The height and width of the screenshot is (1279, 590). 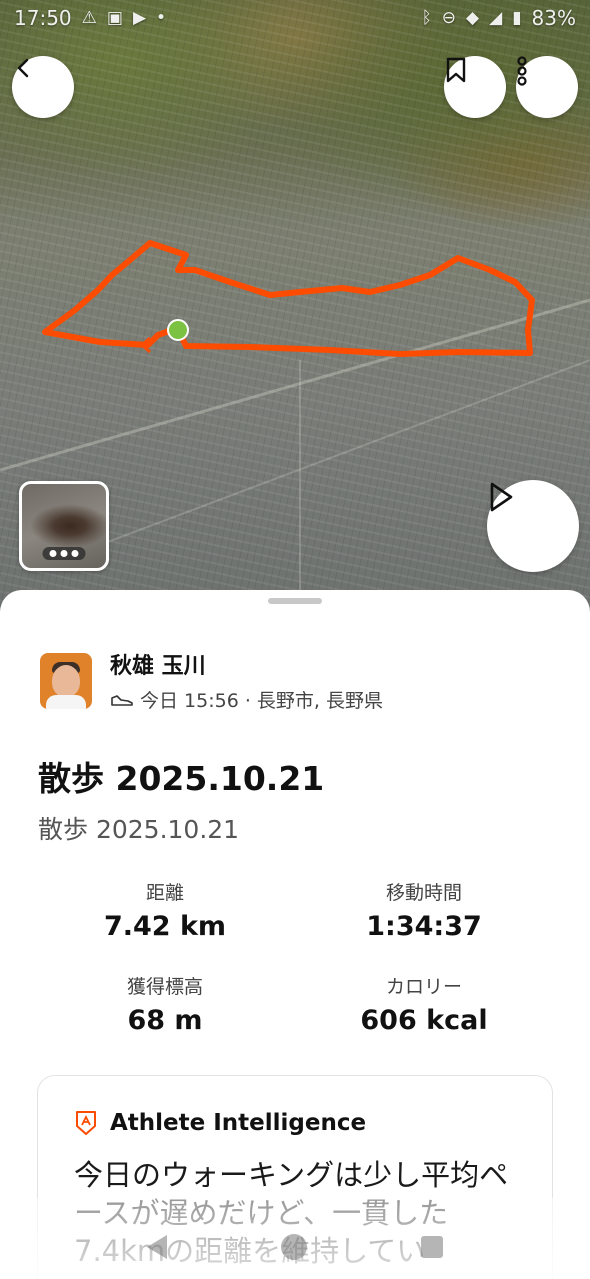 What do you see at coordinates (238, 1123) in the screenshot?
I see `athlete-intelligence-title: Athlete Intelligence` at bounding box center [238, 1123].